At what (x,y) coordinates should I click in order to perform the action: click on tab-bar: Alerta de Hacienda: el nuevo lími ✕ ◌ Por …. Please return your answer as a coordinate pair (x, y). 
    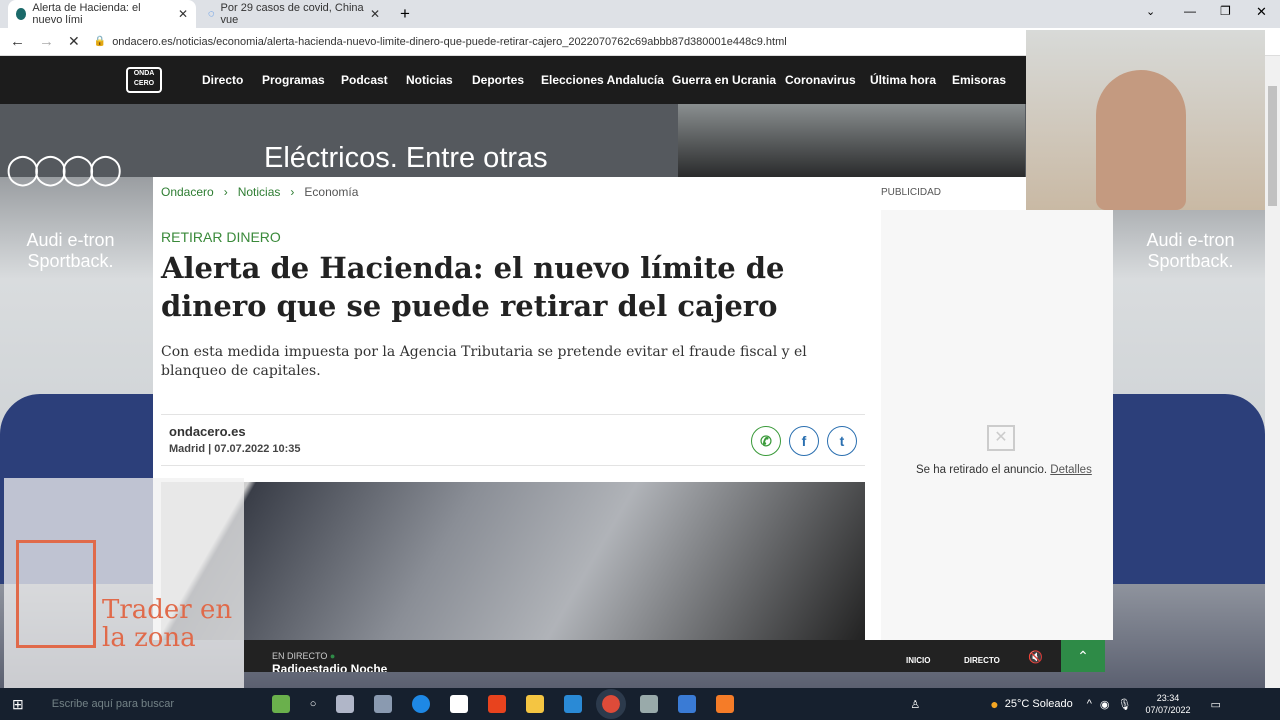
    Looking at the image, I should click on (640, 14).